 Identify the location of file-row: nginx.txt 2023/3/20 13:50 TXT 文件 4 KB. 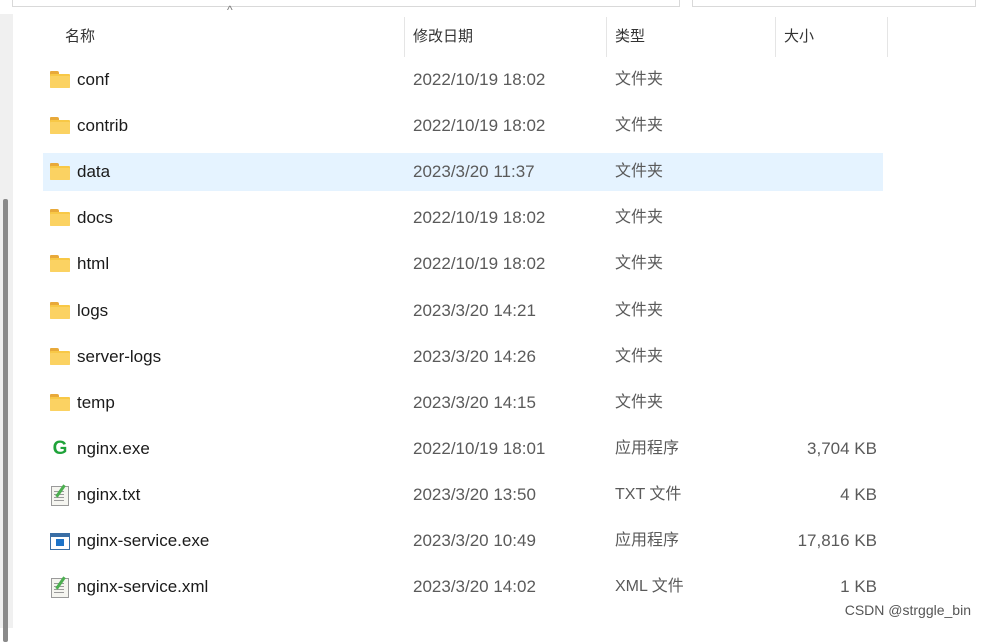
(463, 495).